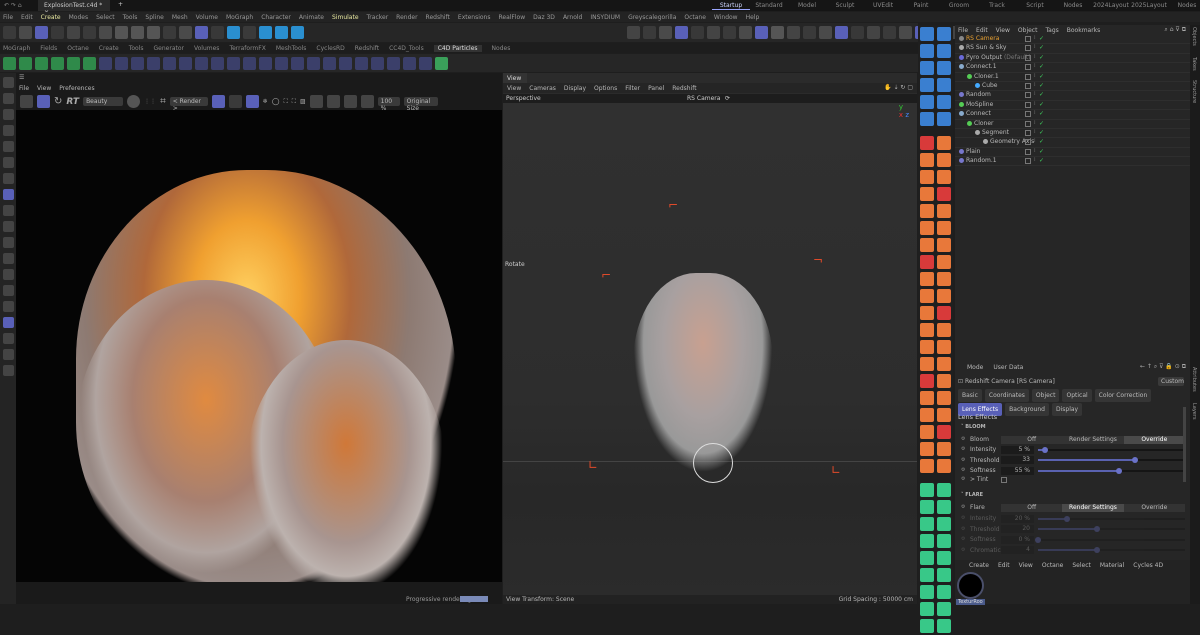  I want to click on param-value-field: 55 %, so click(1017, 470).